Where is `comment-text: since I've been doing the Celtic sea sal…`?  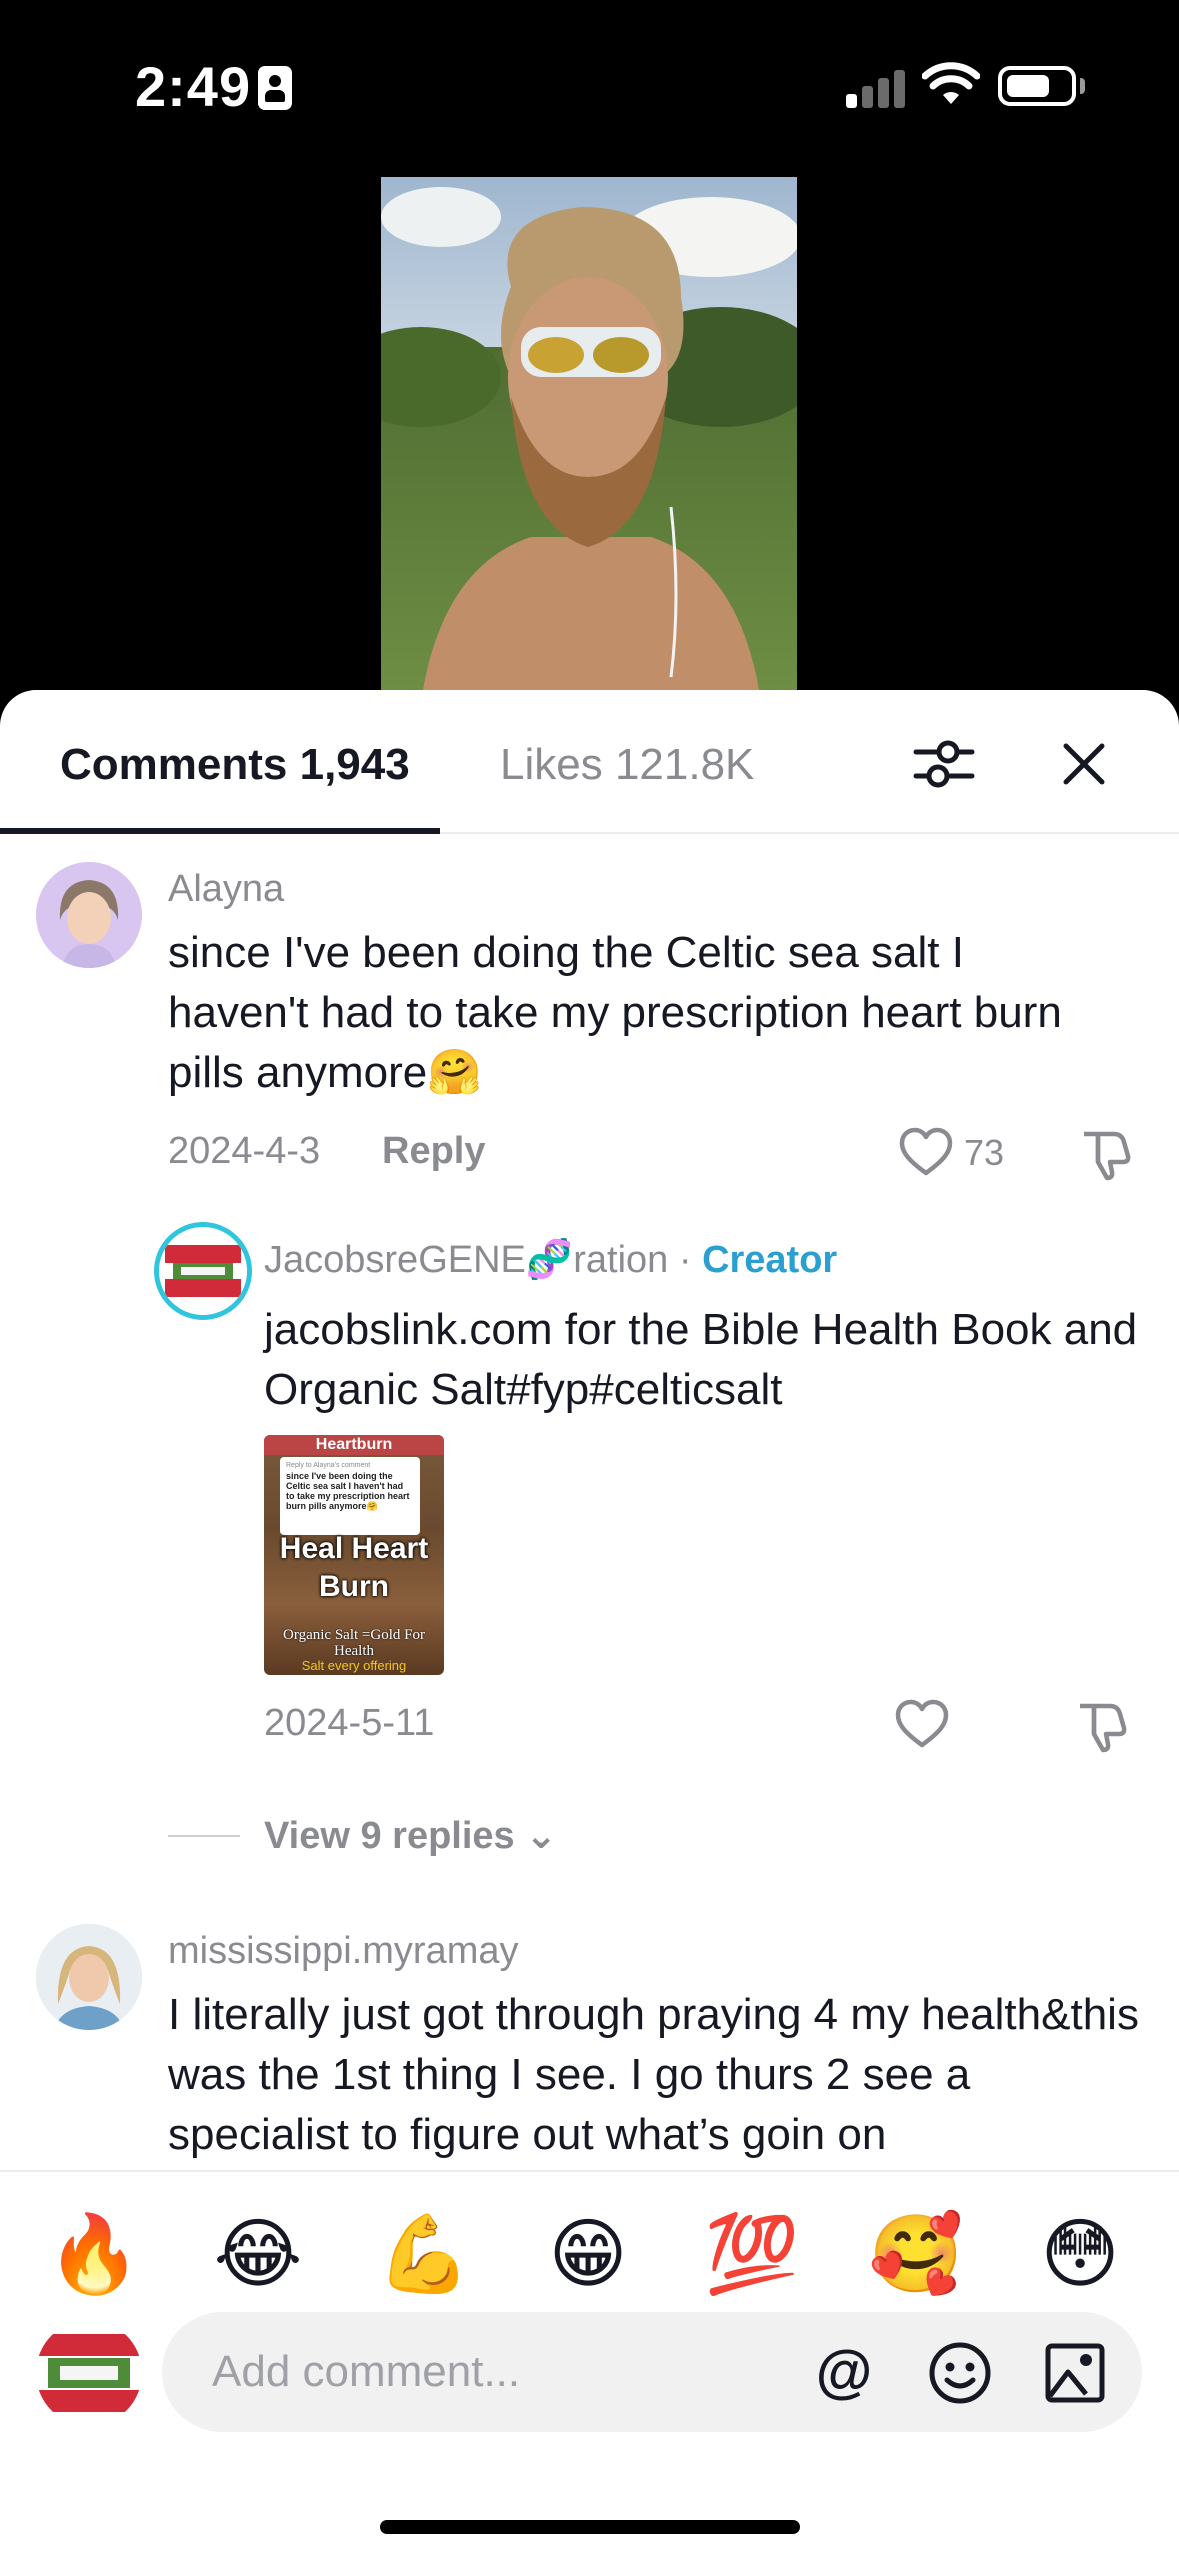 comment-text: since I've been doing the Celtic sea sal… is located at coordinates (615, 1012).